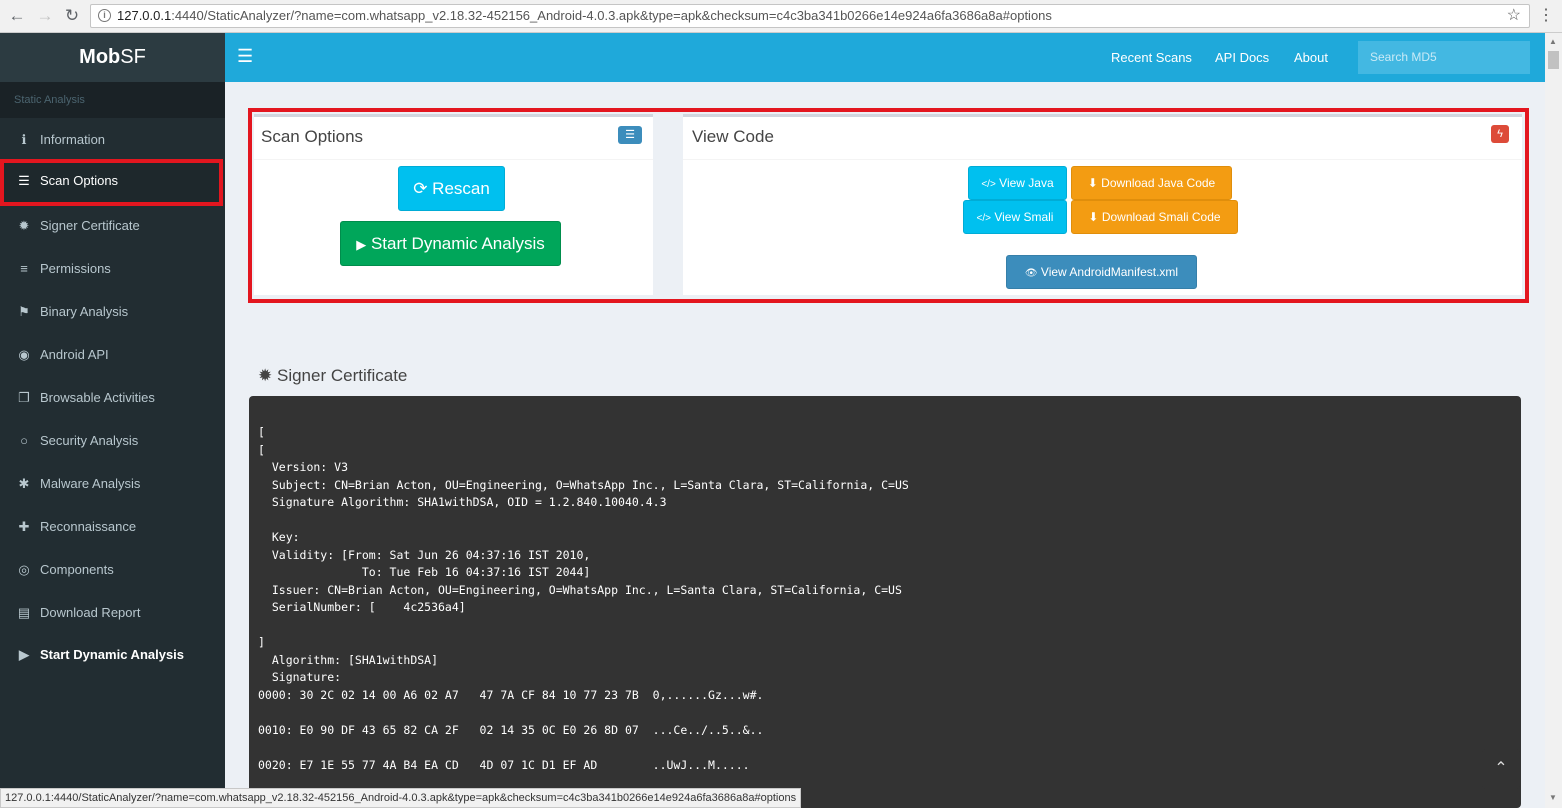 This screenshot has height=808, width=1562. I want to click on code-line: SerialNumber: [ 4c2536a4], so click(362, 607).